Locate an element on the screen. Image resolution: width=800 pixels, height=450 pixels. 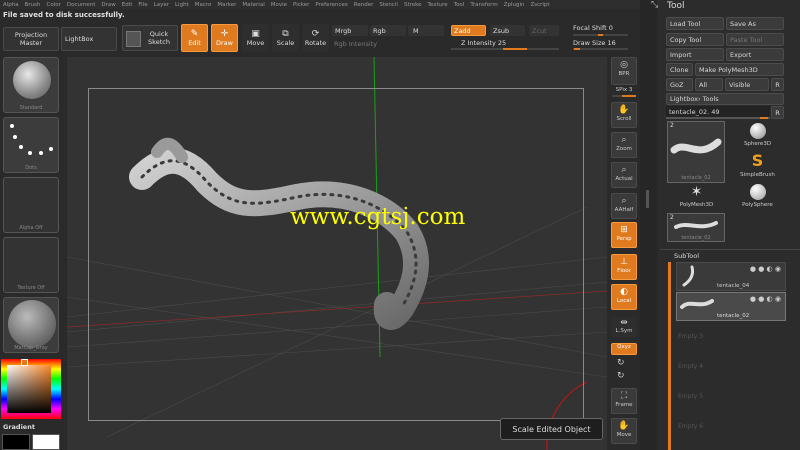
tool-thumb-polysphere: PolySphere is located at coordinates (757, 198).